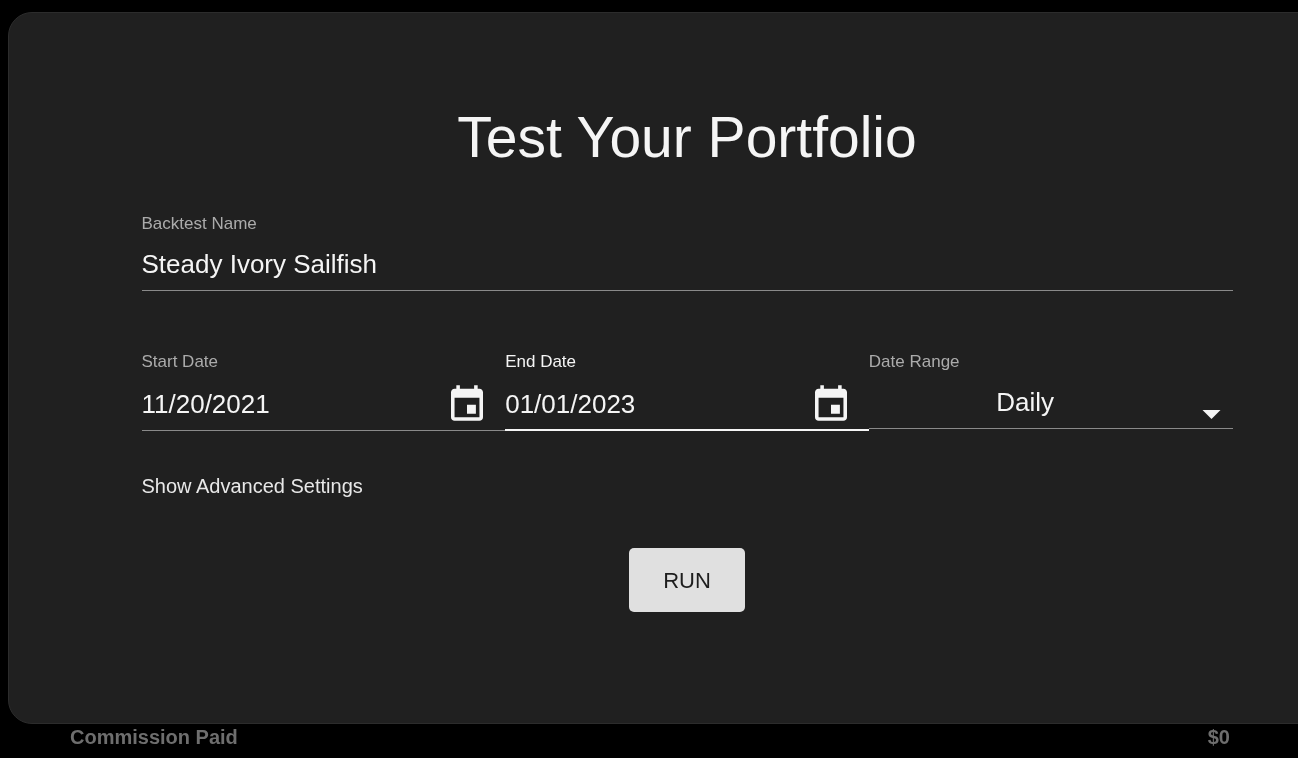 Image resolution: width=1298 pixels, height=758 pixels. What do you see at coordinates (252, 486) in the screenshot?
I see `advanced-settings-toggle: Show Advanced Settings` at bounding box center [252, 486].